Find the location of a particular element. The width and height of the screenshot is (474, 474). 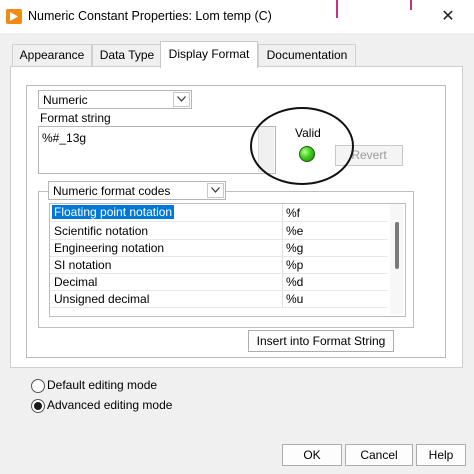

tab-display-format: Display Format is located at coordinates (209, 54).